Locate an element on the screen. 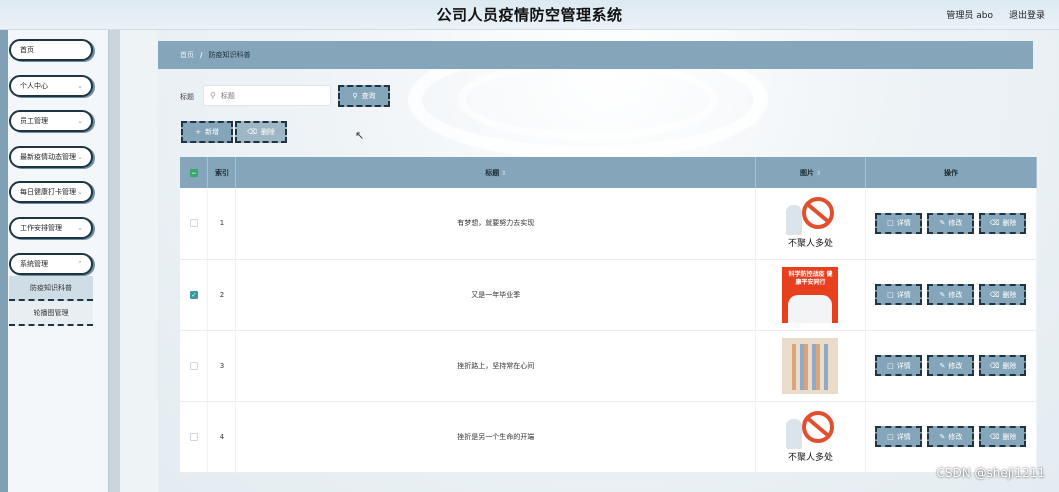 This screenshot has height=492, width=1059. header-user-area: 管理员 abo 退出登录 is located at coordinates (995, 14).